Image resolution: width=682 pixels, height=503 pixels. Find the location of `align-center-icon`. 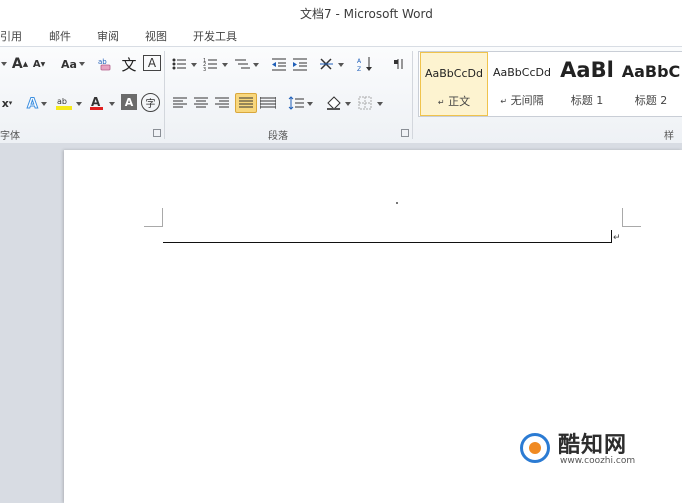

align-center-icon is located at coordinates (201, 102).